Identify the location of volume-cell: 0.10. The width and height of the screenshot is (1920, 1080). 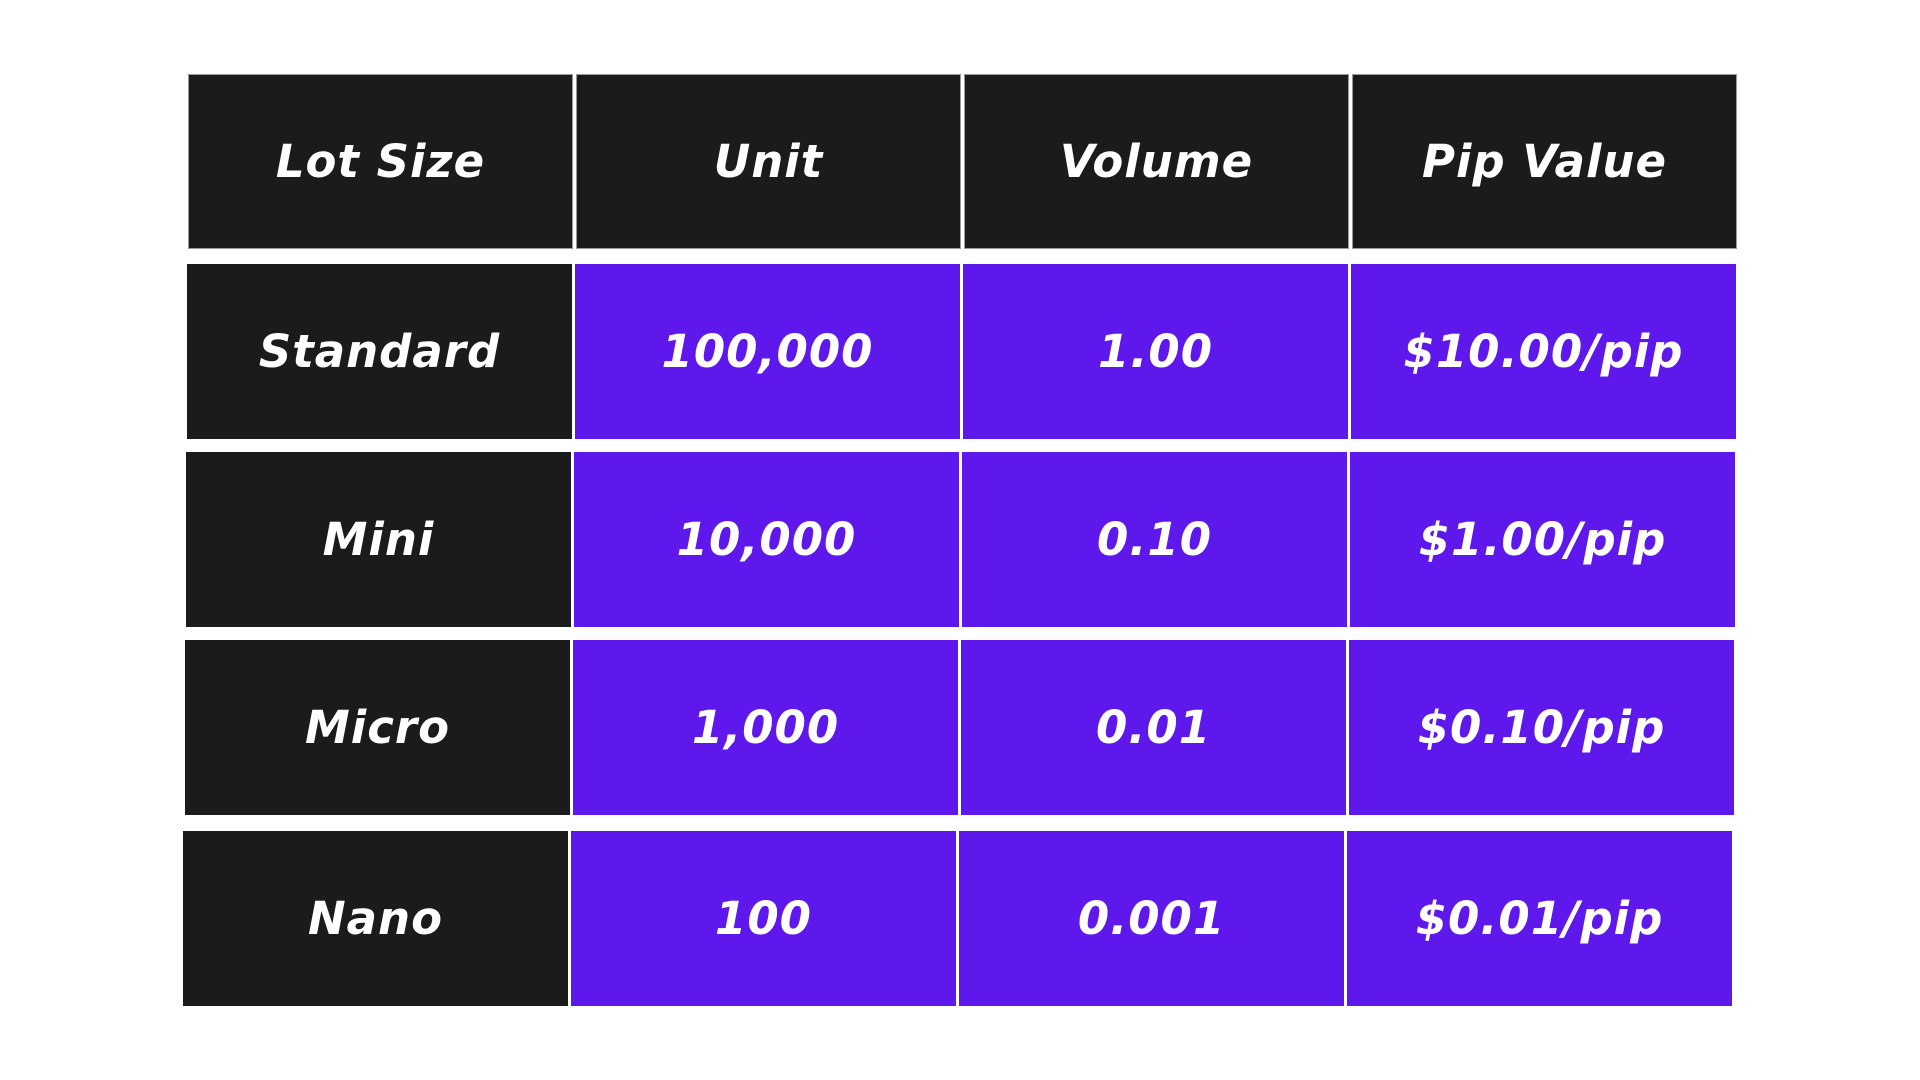
(1154, 539).